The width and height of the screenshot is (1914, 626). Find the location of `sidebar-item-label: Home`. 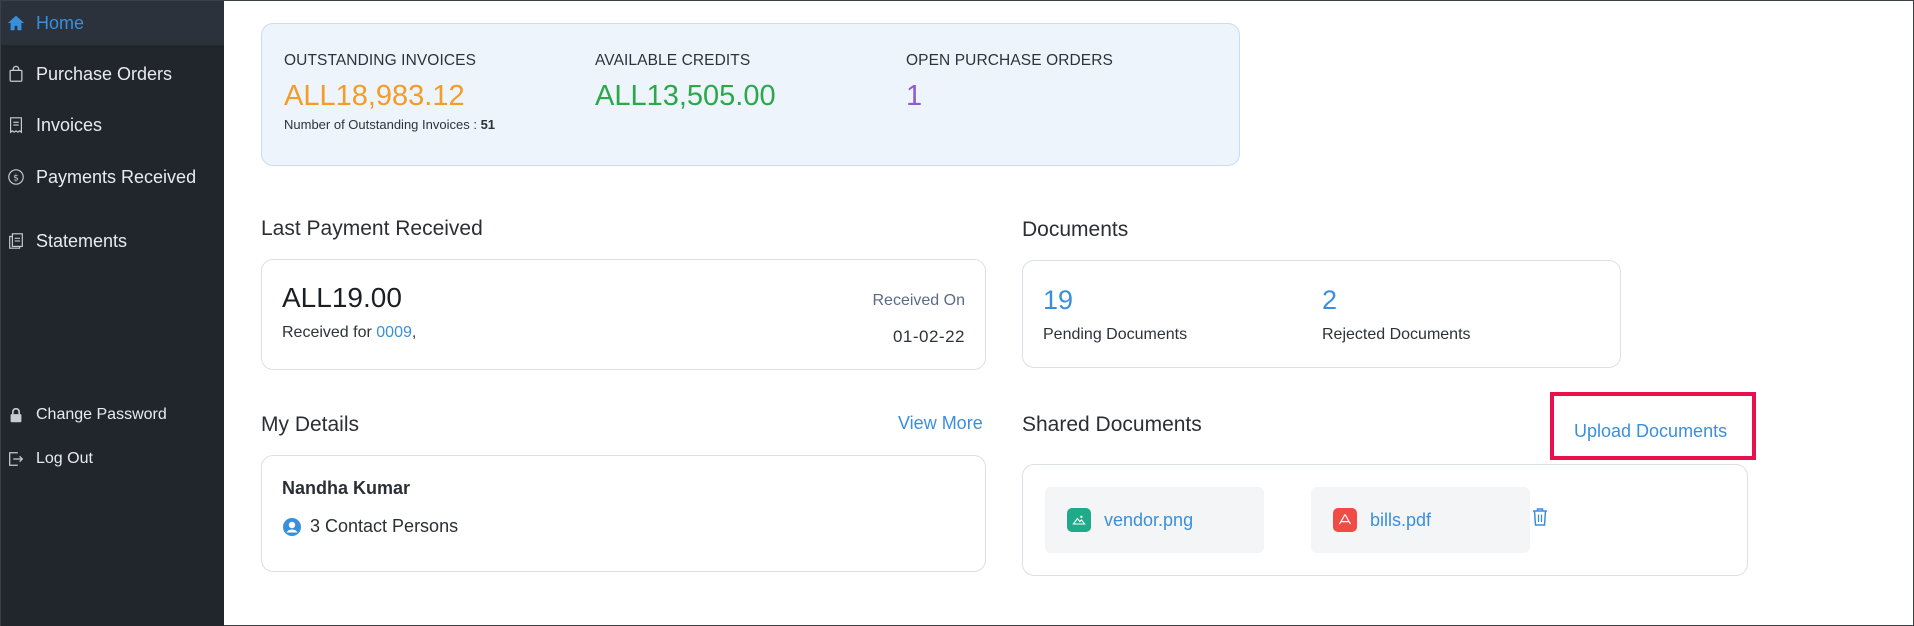

sidebar-item-label: Home is located at coordinates (60, 22).